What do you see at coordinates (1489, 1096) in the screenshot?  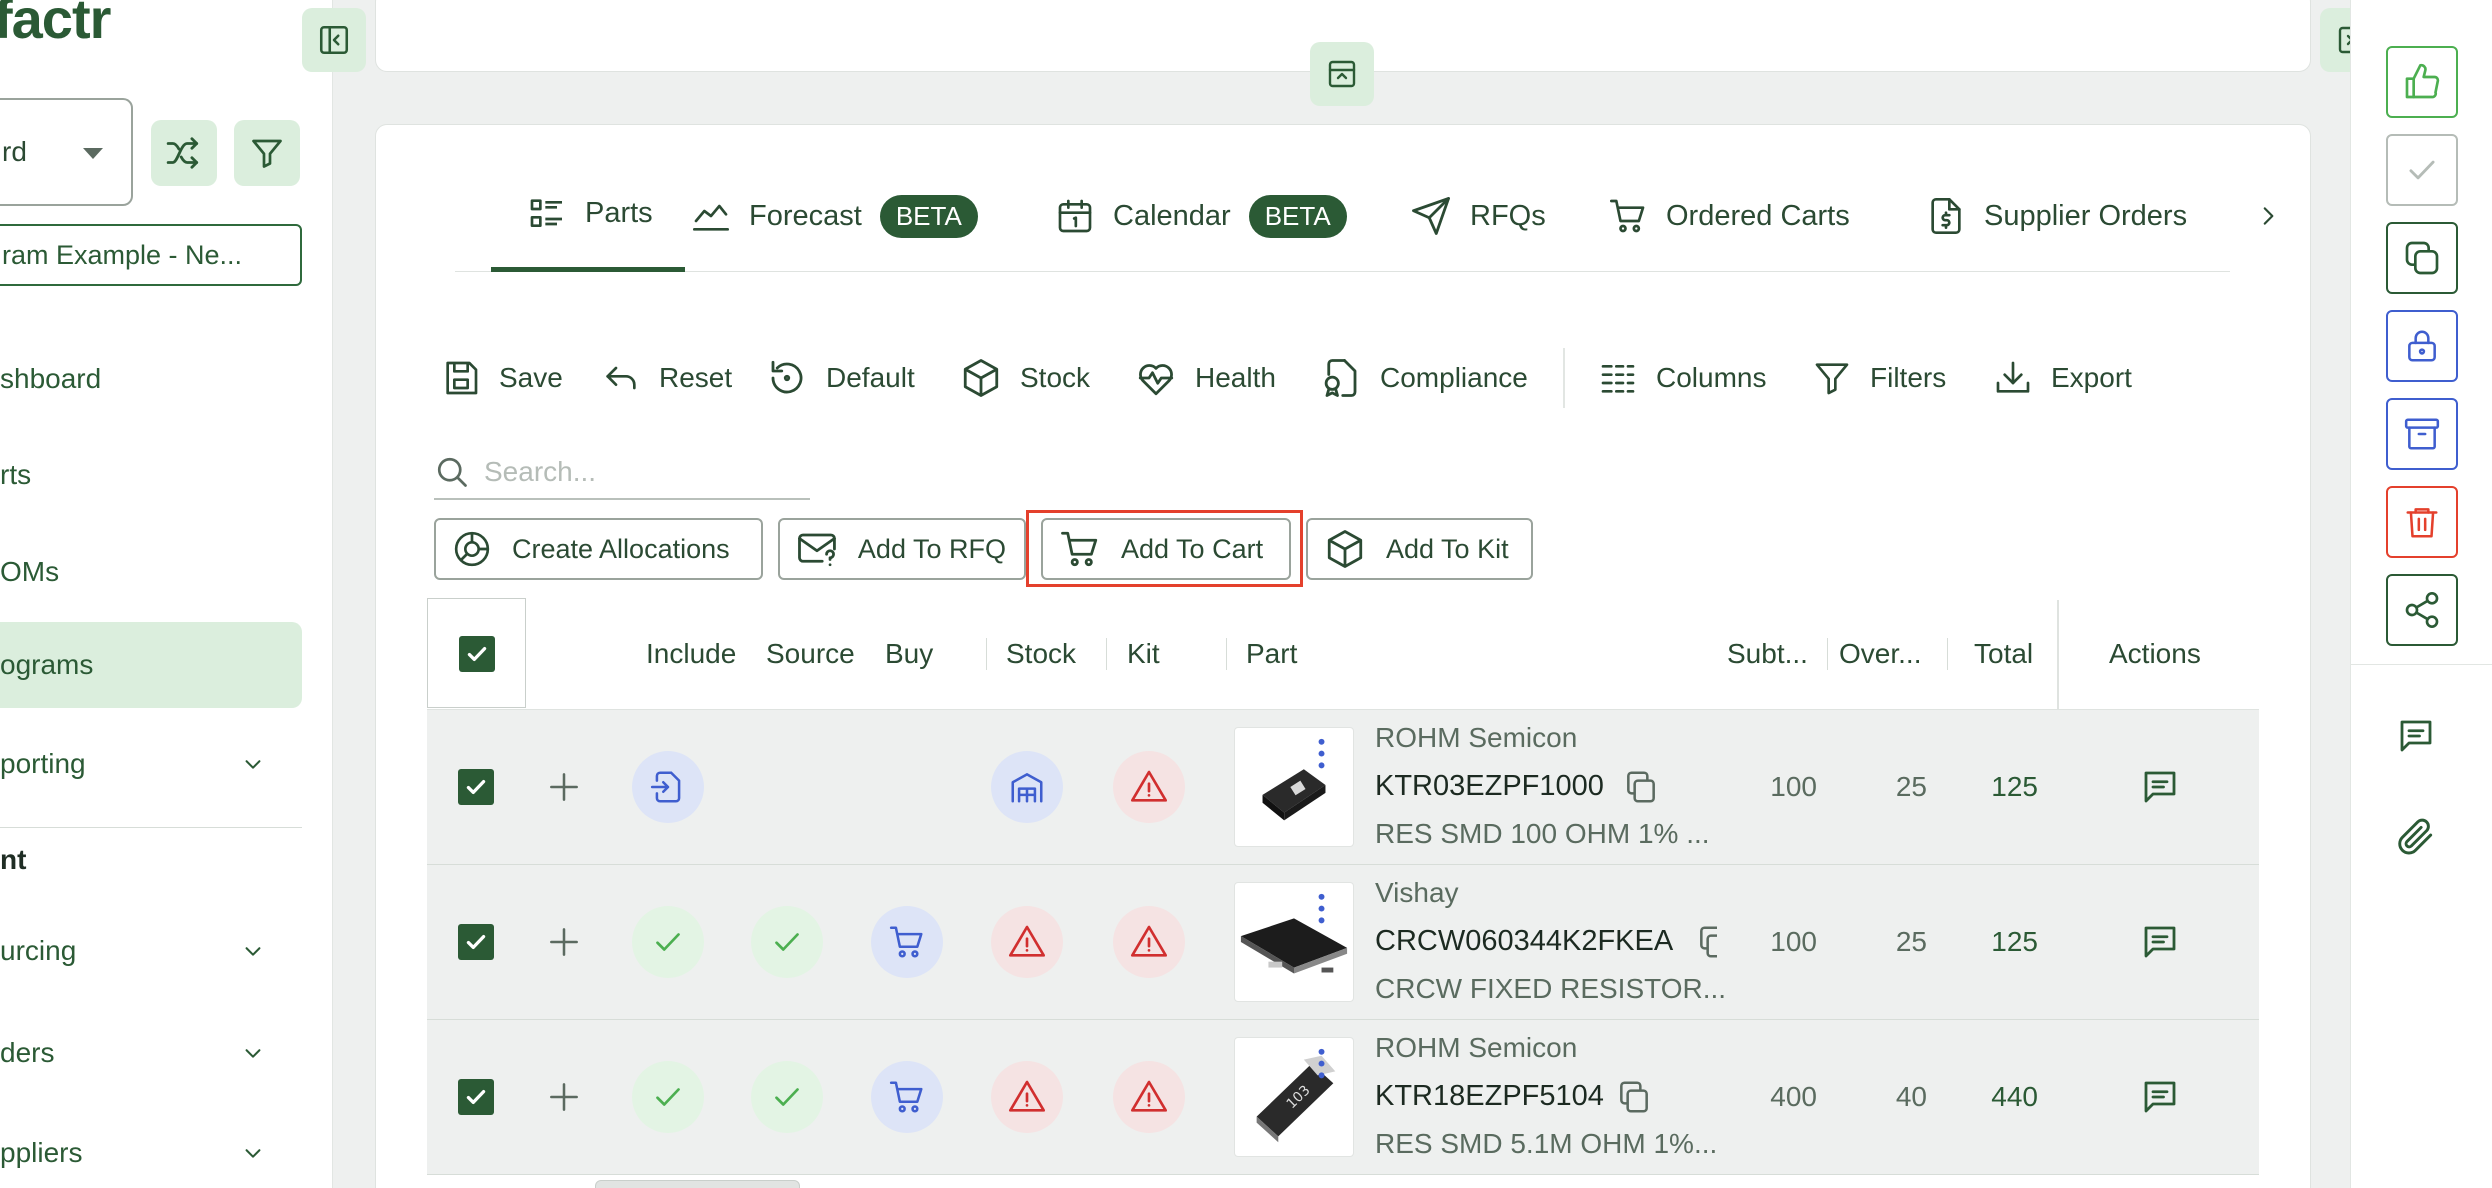 I see `part-number: KTR18EZPF5104` at bounding box center [1489, 1096].